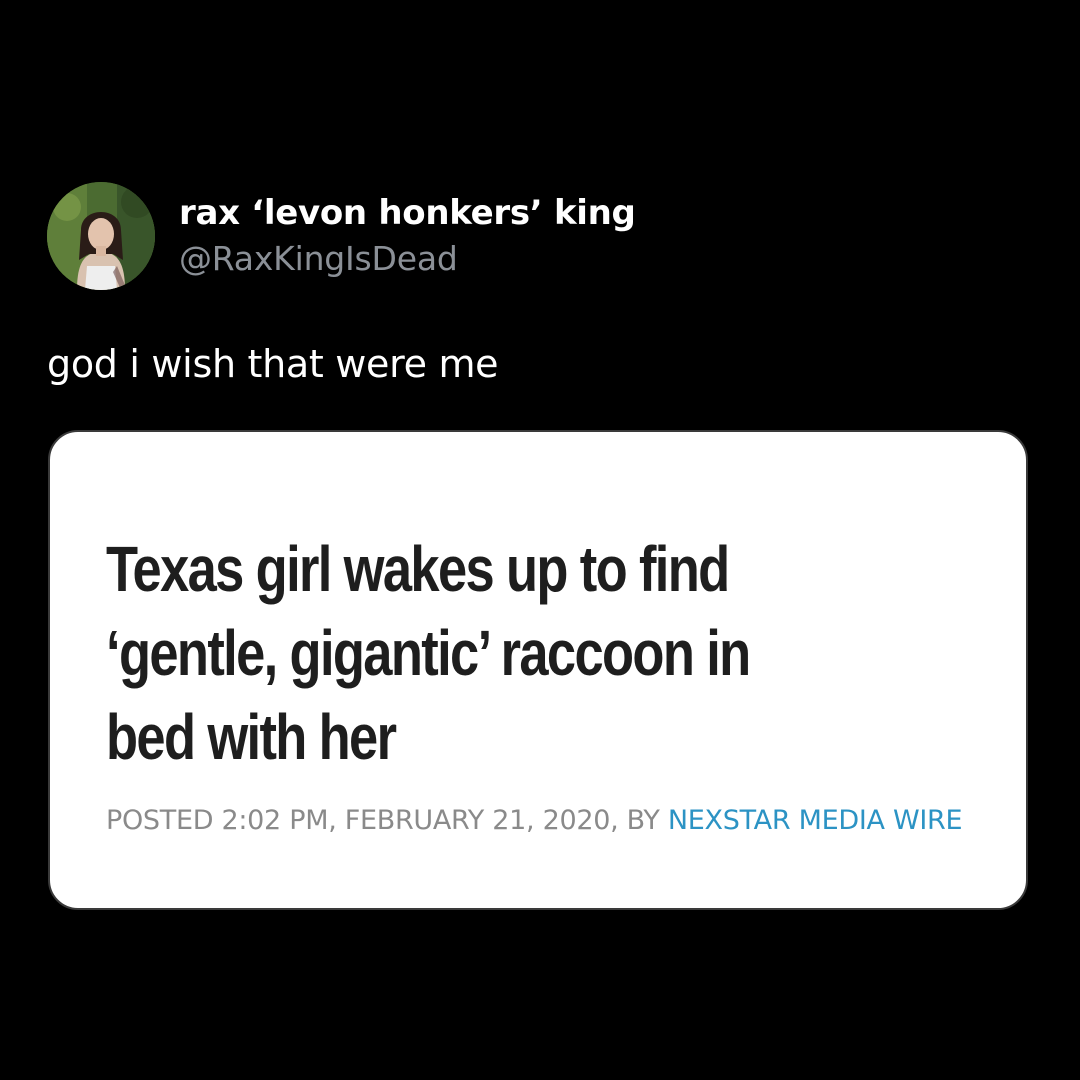 The height and width of the screenshot is (1080, 1080). I want to click on tweet-text: god i wish that were me, so click(273, 364).